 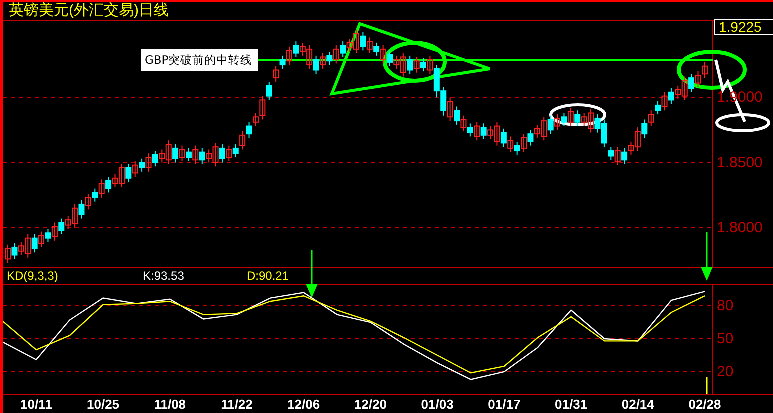 What do you see at coordinates (36, 404) in the screenshot?
I see `x-axis-label: 10/11` at bounding box center [36, 404].